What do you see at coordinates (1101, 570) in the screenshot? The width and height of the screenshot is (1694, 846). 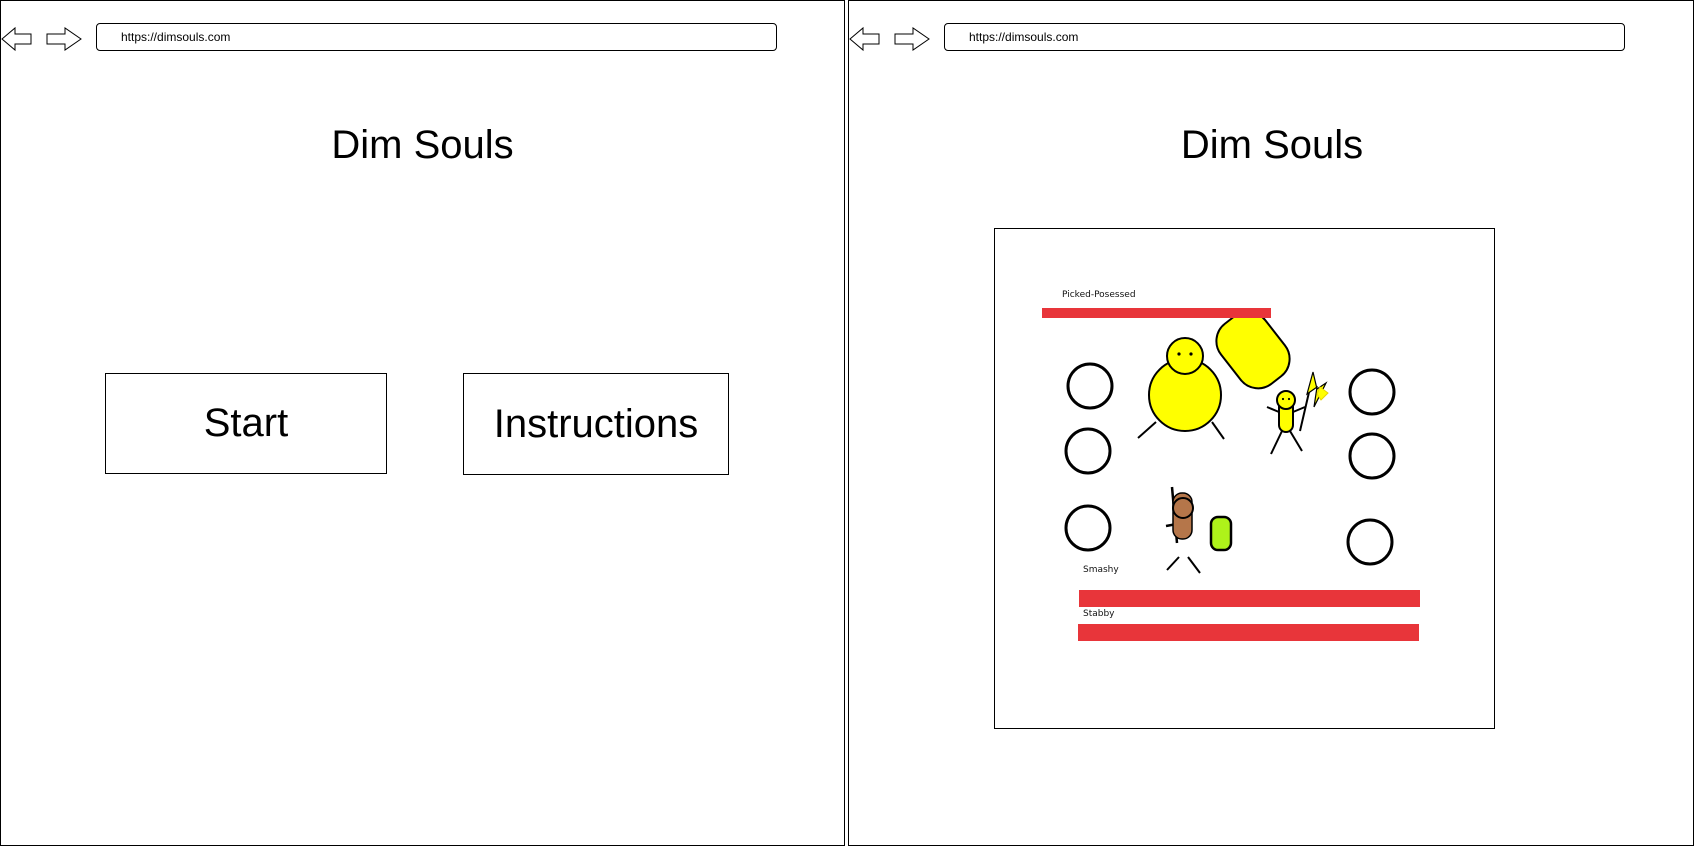 I see `smashy-name-label: Smashy` at bounding box center [1101, 570].